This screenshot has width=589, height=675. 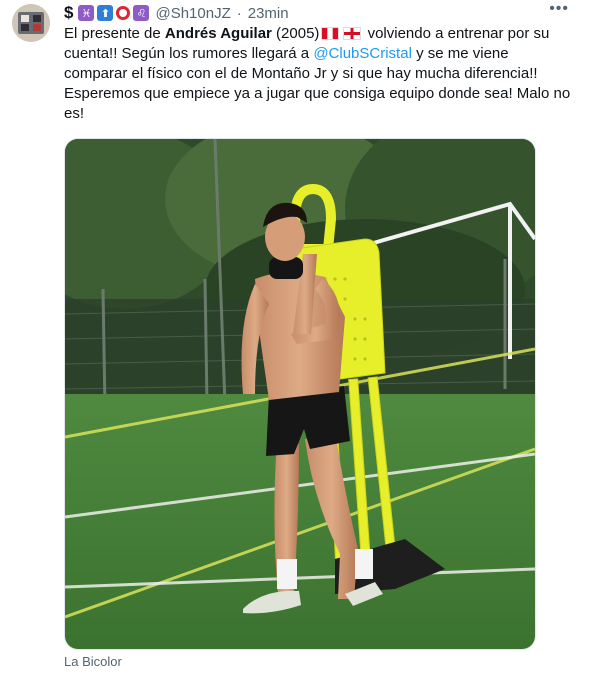 I want to click on tweet-text-part: El presente de, so click(x=114, y=33).